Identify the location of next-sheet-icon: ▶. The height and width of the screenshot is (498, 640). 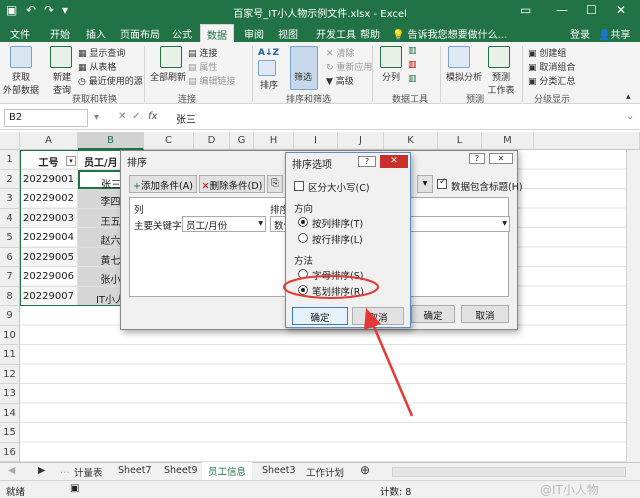
(41, 470).